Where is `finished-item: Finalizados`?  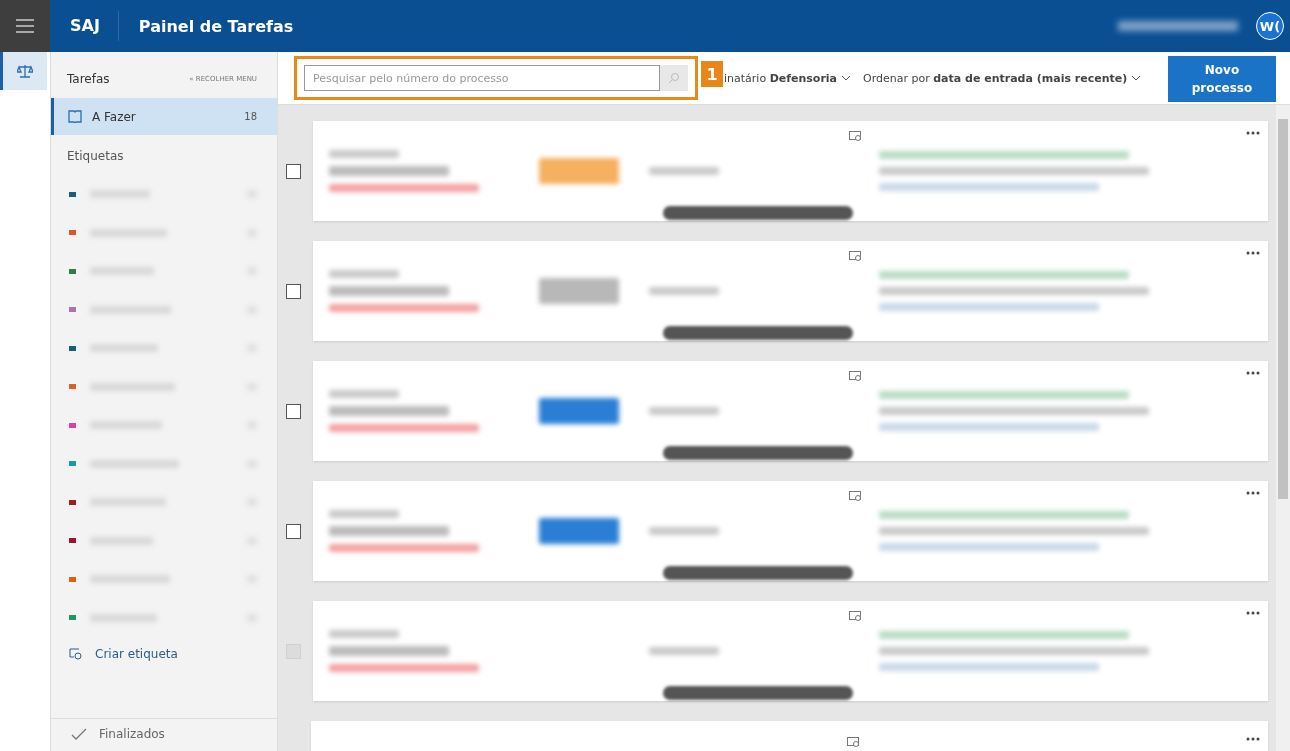 finished-item: Finalizados is located at coordinates (164, 734).